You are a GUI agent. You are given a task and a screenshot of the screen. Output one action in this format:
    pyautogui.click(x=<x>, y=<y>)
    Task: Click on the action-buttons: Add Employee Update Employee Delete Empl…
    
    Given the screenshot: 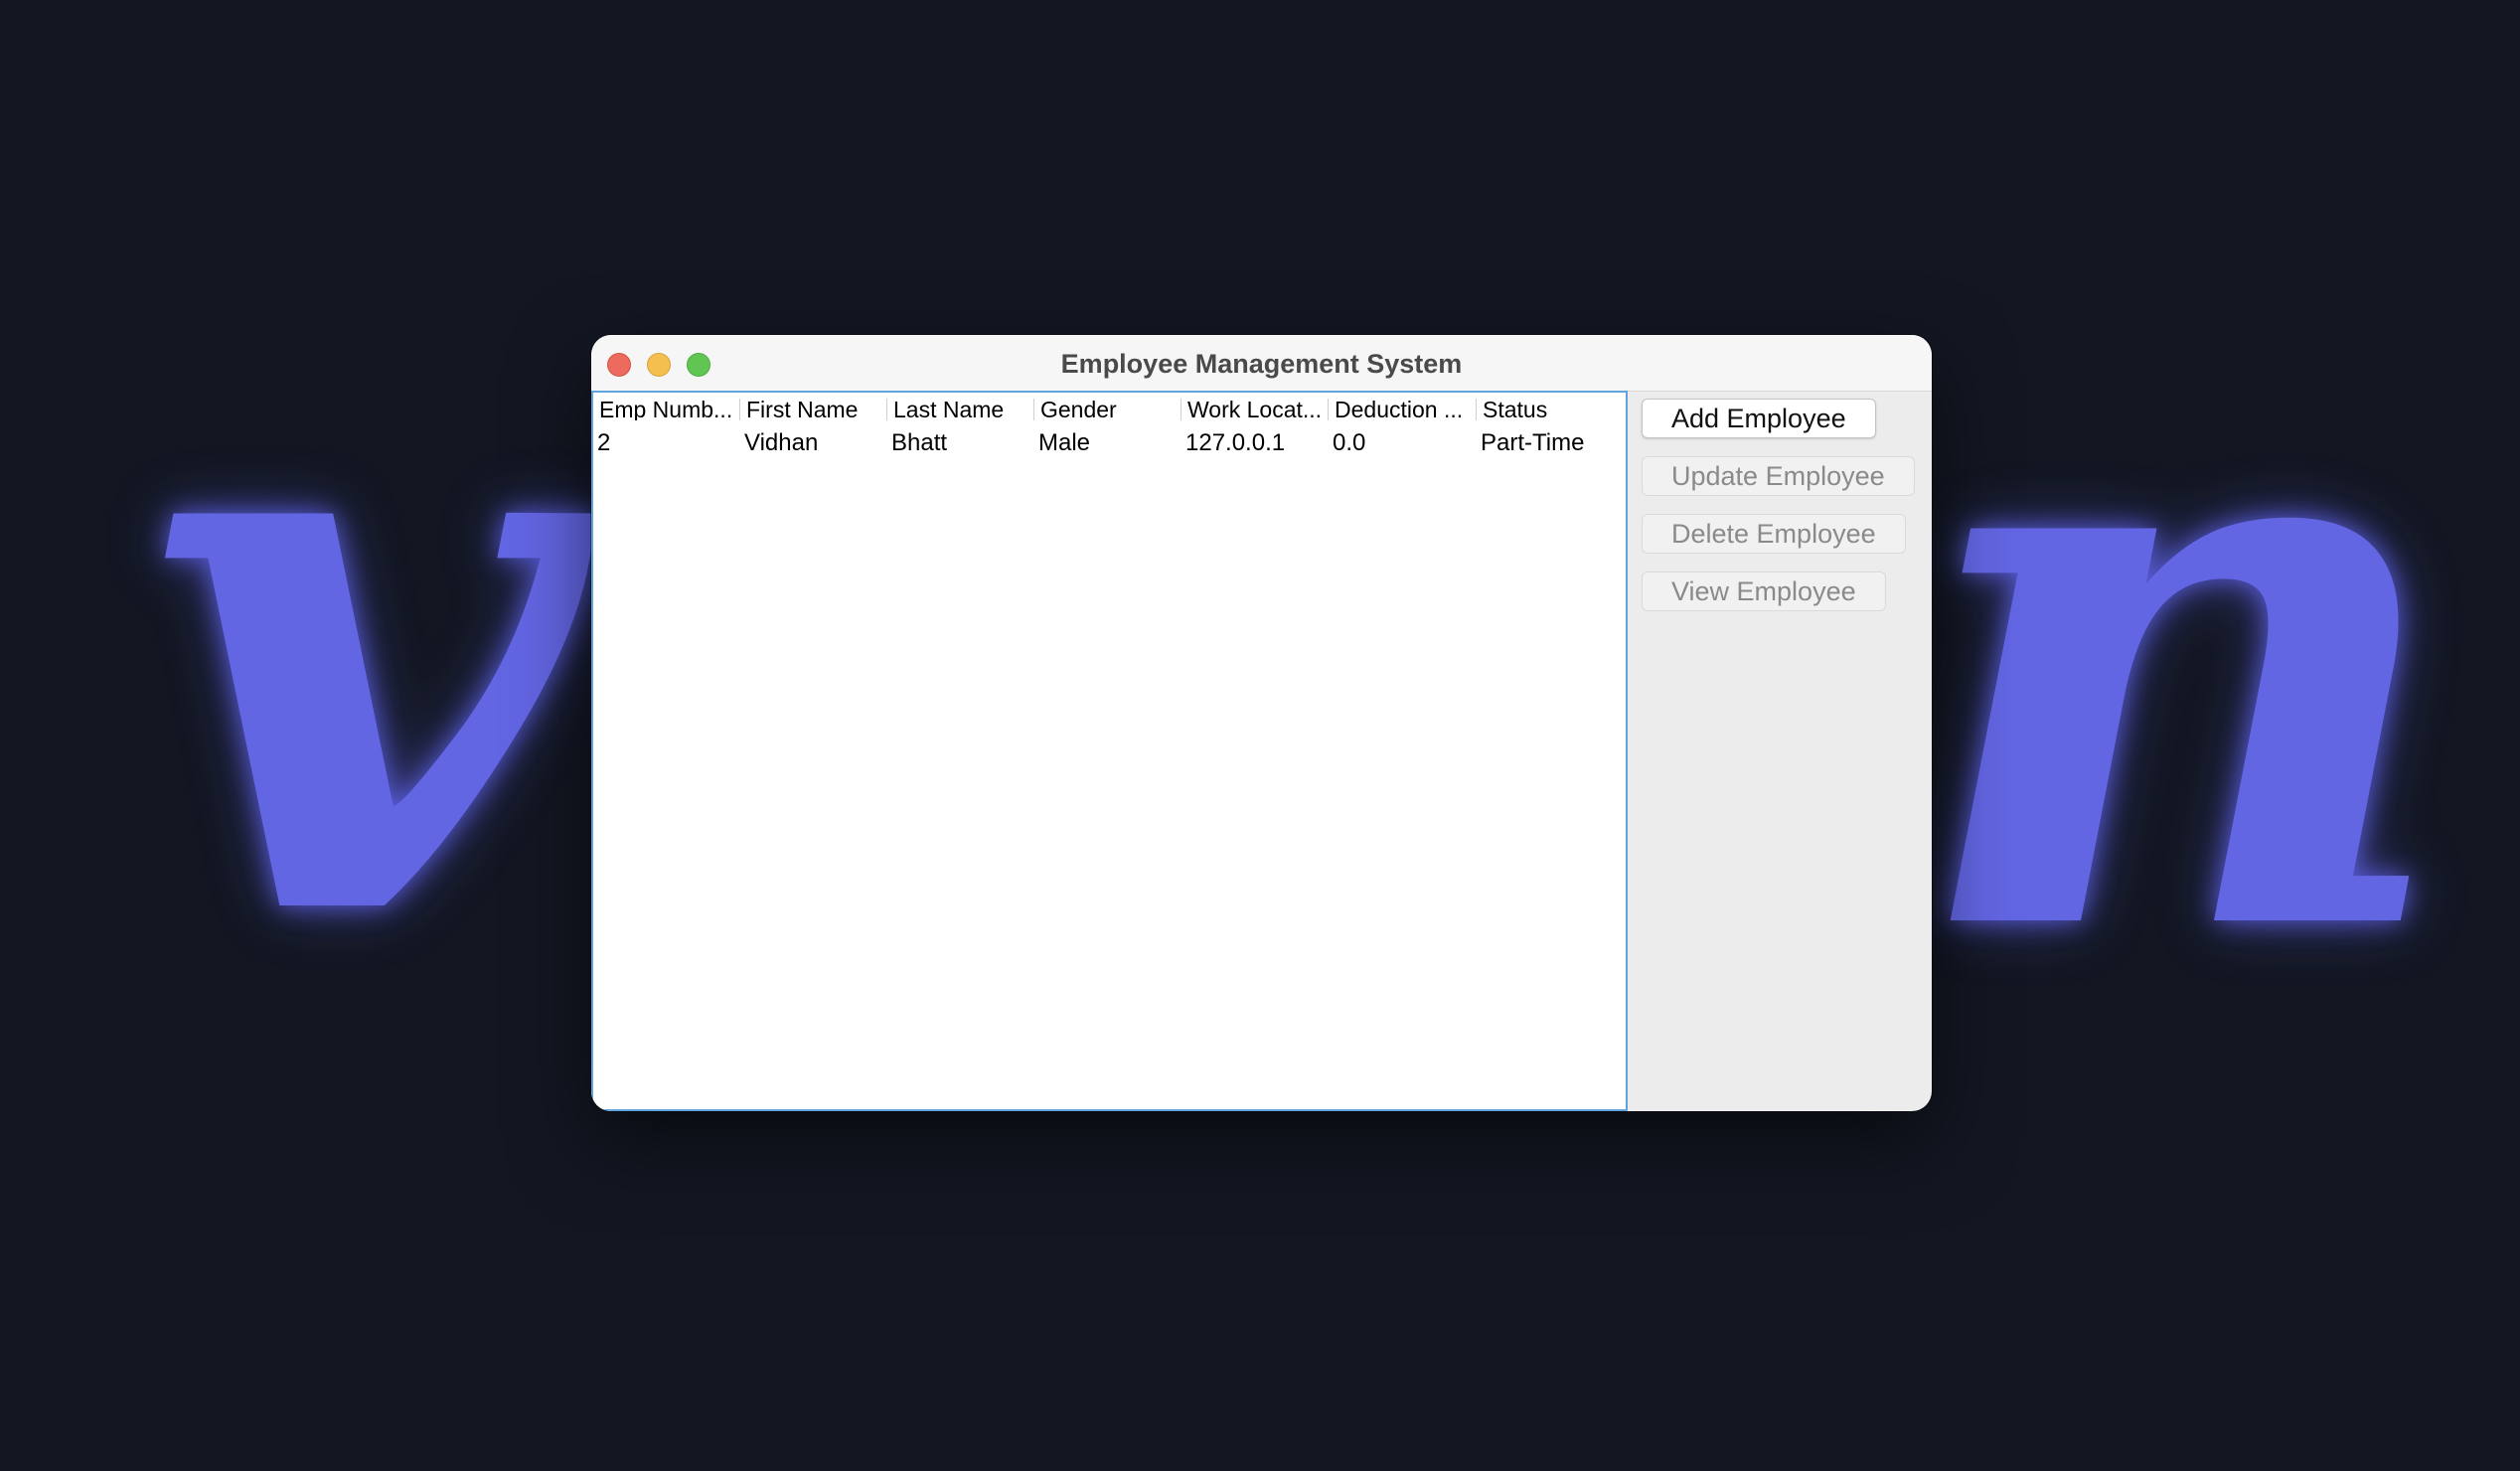 What is the action you would take?
    pyautogui.click(x=1779, y=514)
    